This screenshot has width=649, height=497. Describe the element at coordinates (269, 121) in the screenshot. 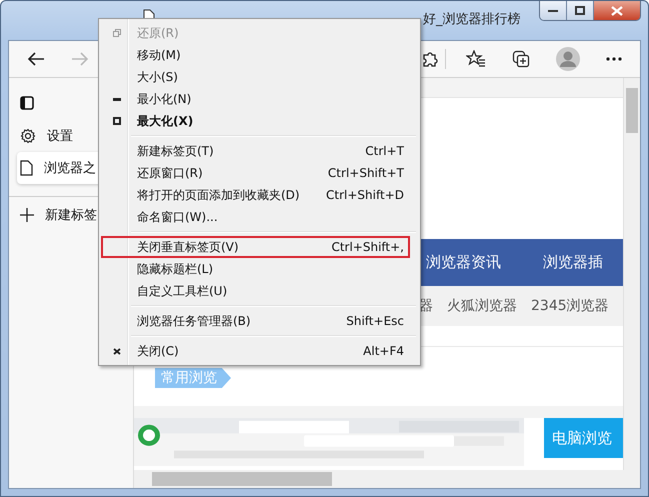

I see `menu-item: 最大化(X)` at that location.